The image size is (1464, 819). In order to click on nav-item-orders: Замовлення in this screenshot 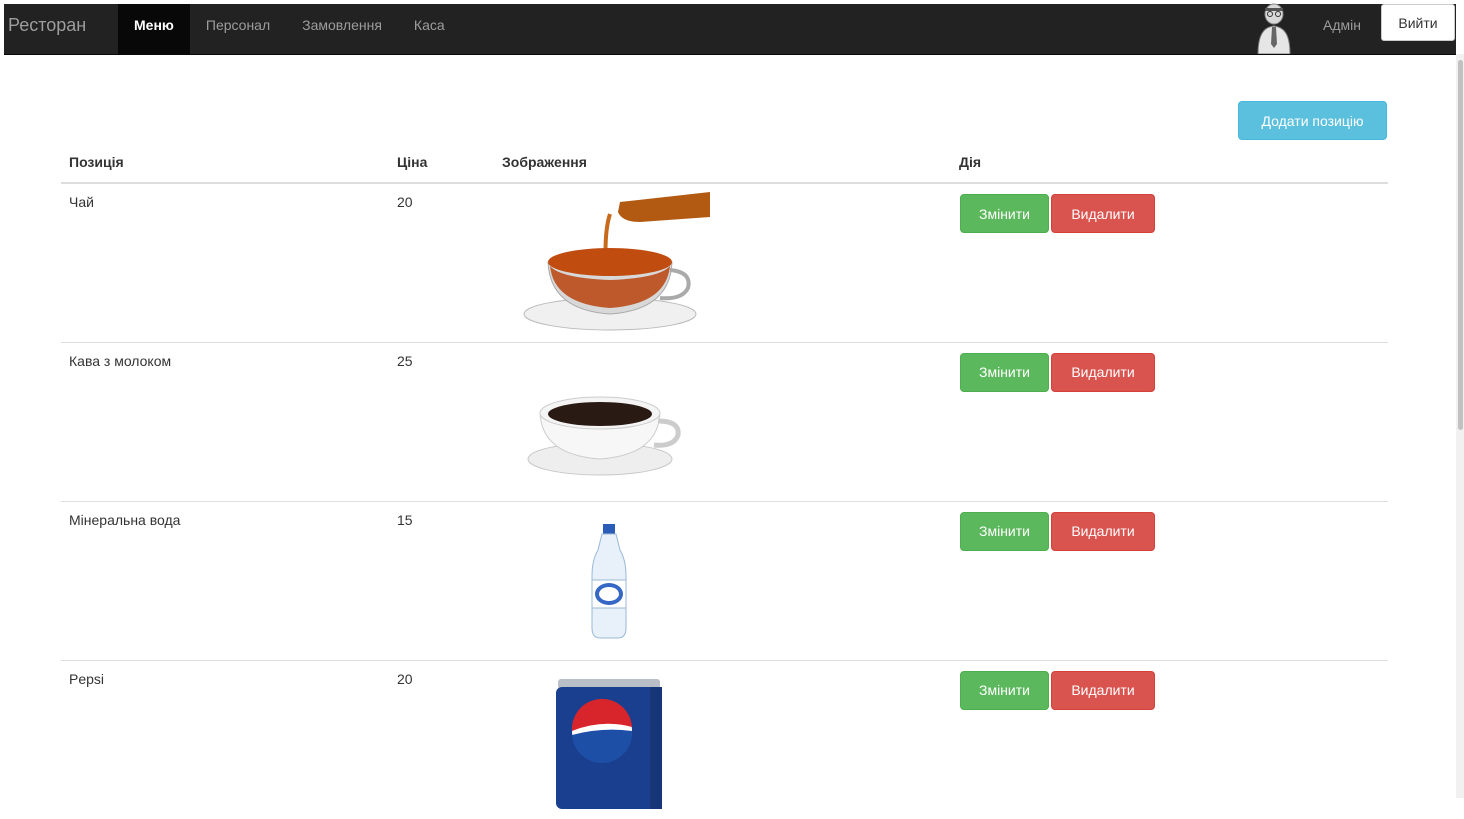, I will do `click(342, 29)`.